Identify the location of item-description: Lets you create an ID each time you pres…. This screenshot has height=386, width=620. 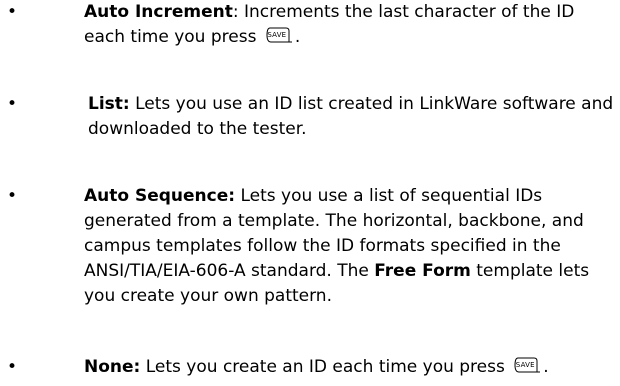
(325, 367).